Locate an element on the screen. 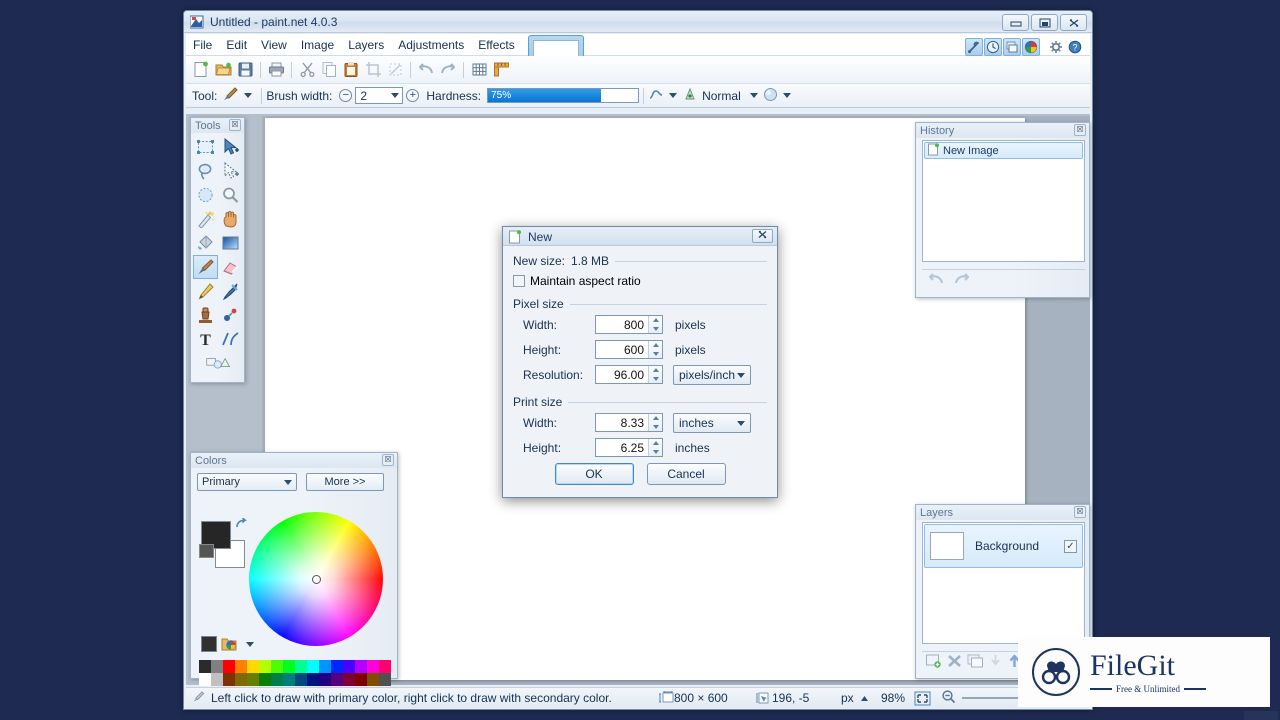 The width and height of the screenshot is (1280, 720). open-image-button is located at coordinates (223, 70).